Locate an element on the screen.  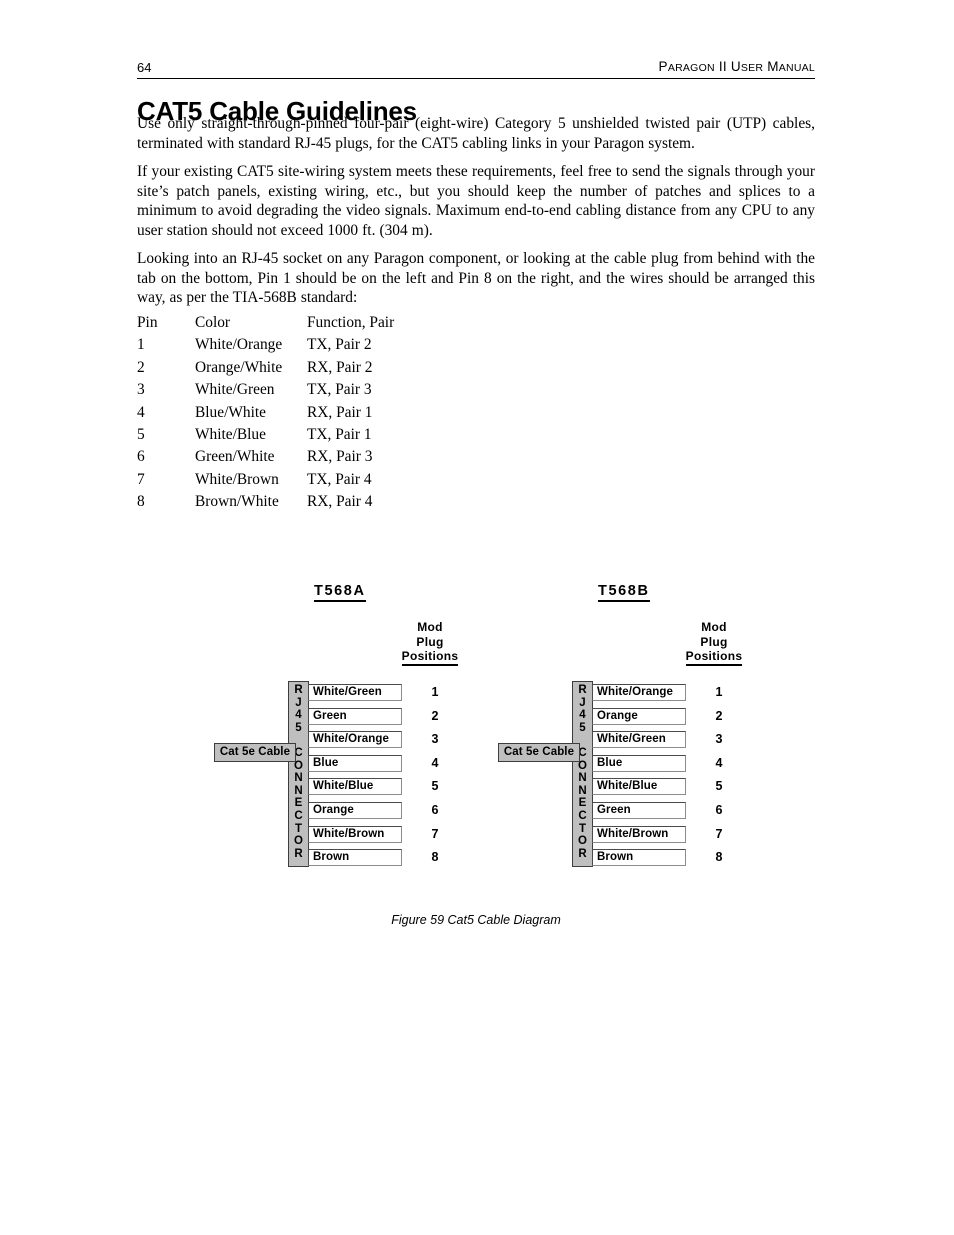
running-title: PARAGON II USER MANUAL is located at coordinates (737, 69).